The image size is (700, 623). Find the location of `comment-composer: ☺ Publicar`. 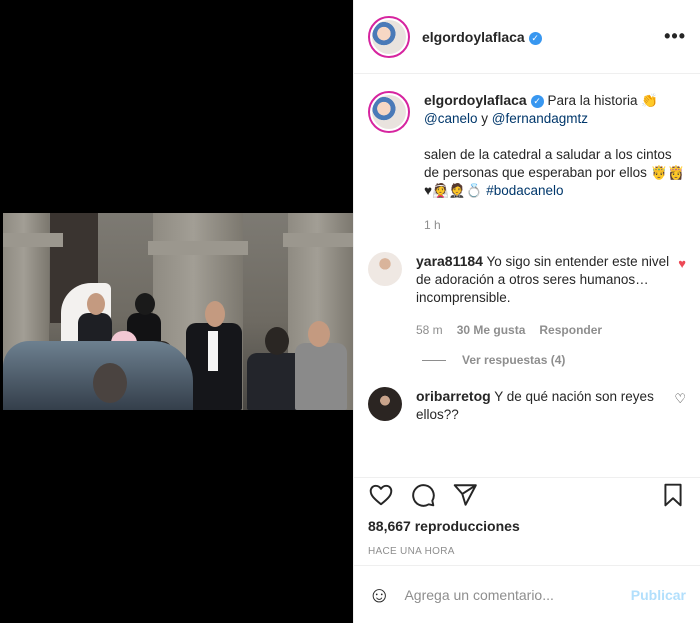

comment-composer: ☺ Publicar is located at coordinates (527, 594).